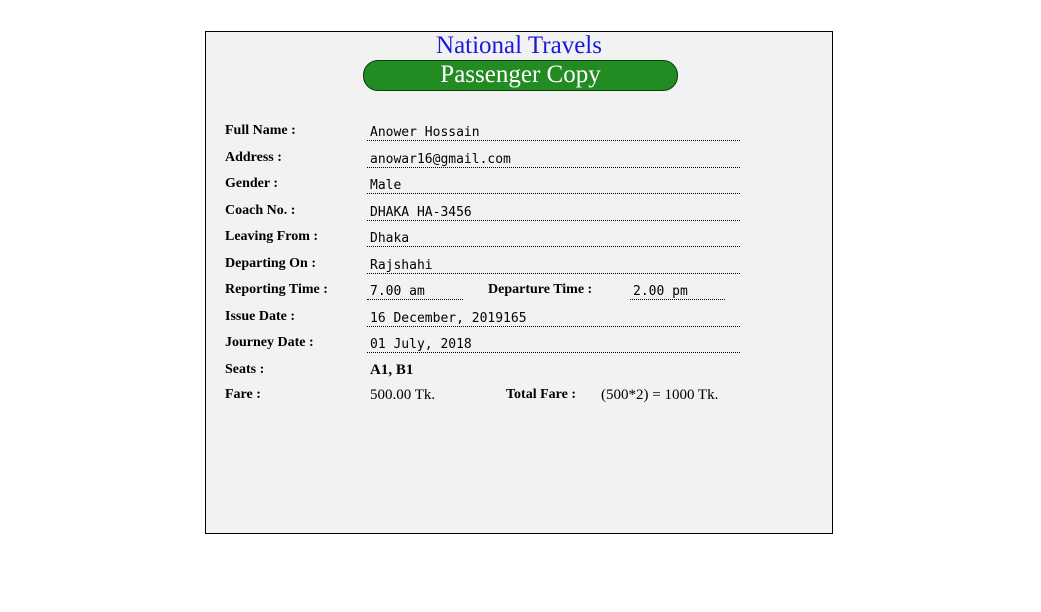 This screenshot has width=1041, height=612. I want to click on gender-value: Male, so click(553, 185).